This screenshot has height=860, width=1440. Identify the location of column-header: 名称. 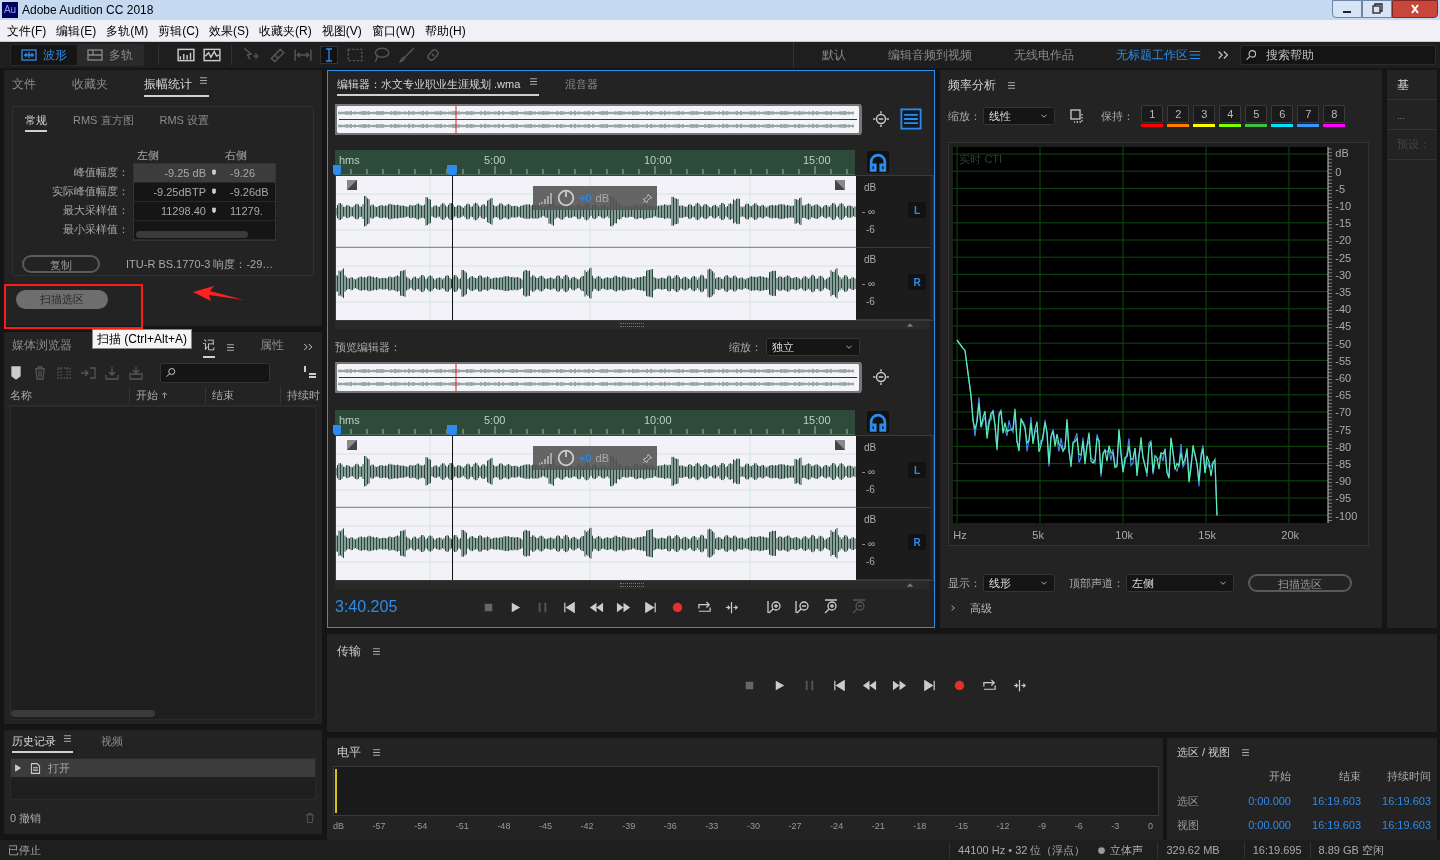
(21, 395).